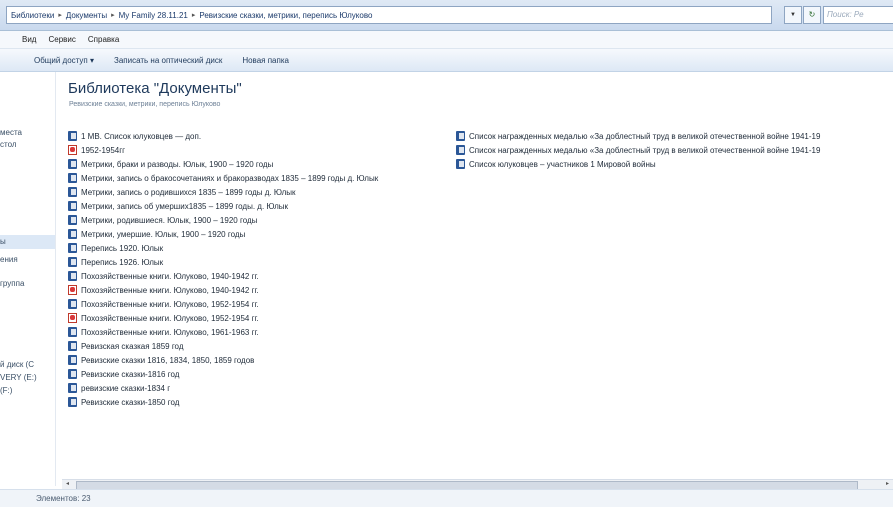 The image size is (893, 508). Describe the element at coordinates (3, 241) in the screenshot. I see `nav-item: ы` at that location.